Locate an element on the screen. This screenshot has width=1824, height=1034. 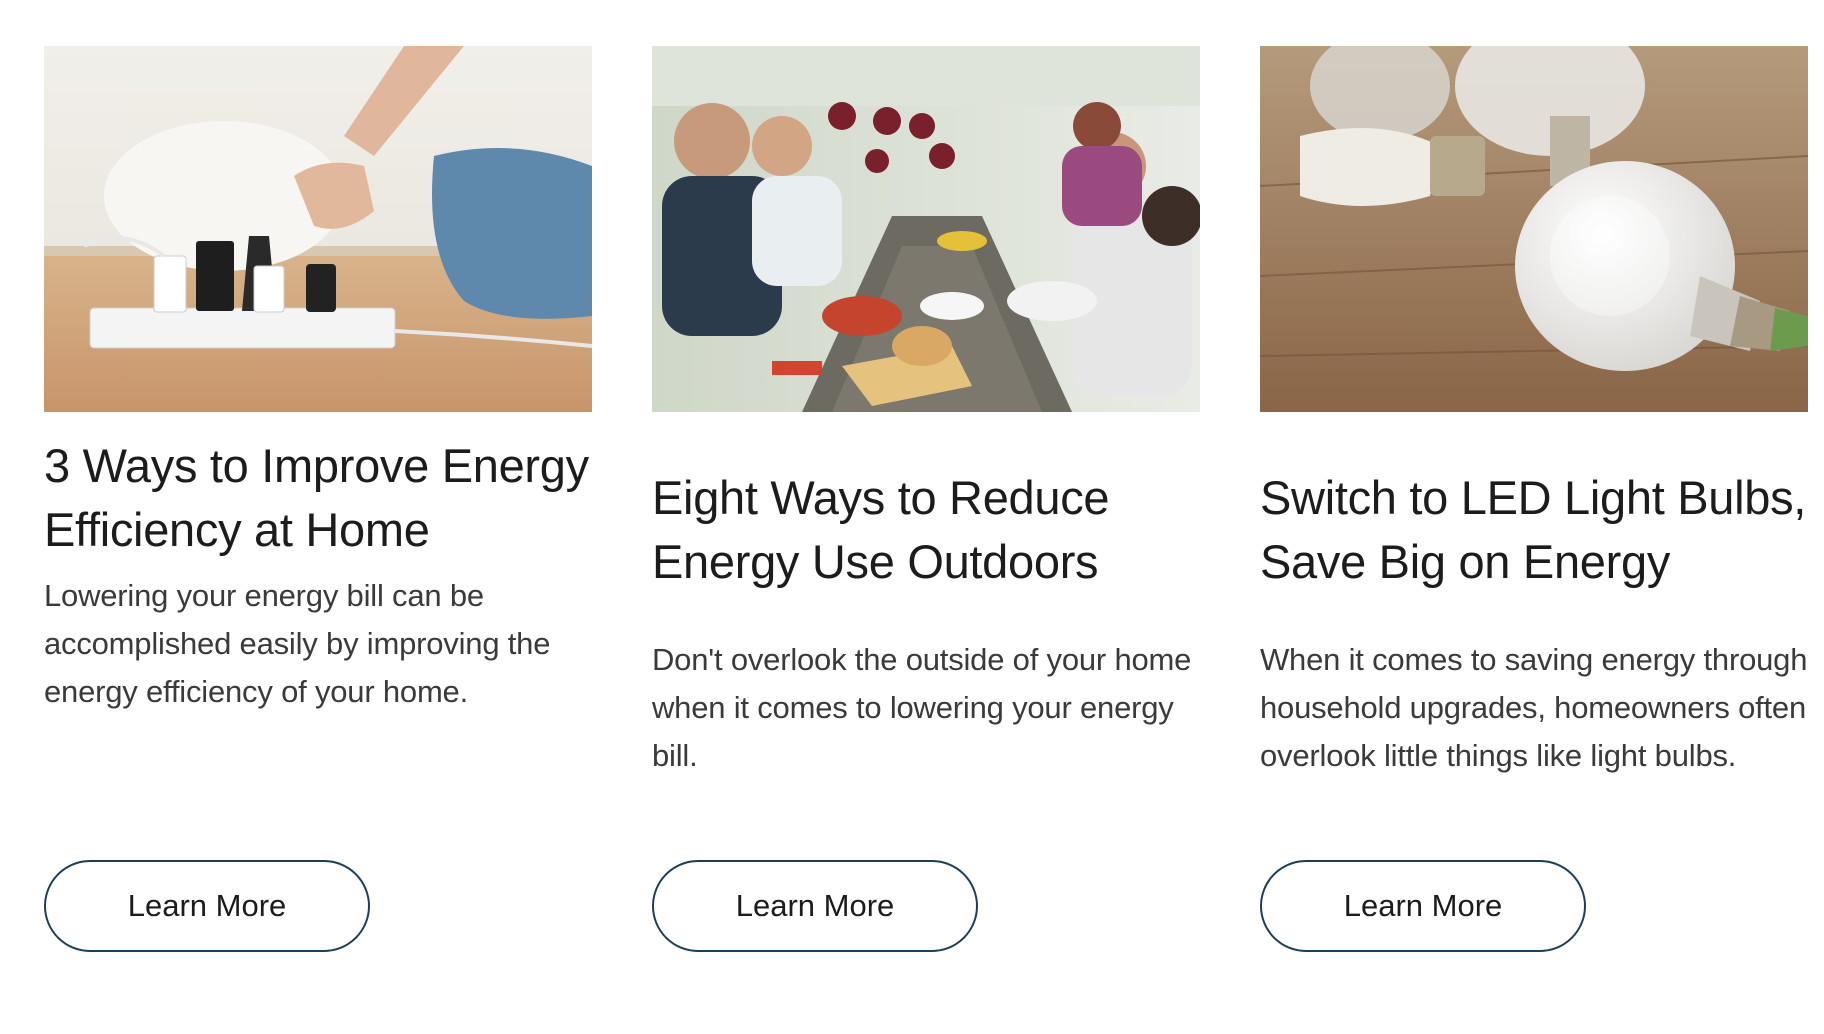
outdoor-dinner-image is located at coordinates (926, 229).